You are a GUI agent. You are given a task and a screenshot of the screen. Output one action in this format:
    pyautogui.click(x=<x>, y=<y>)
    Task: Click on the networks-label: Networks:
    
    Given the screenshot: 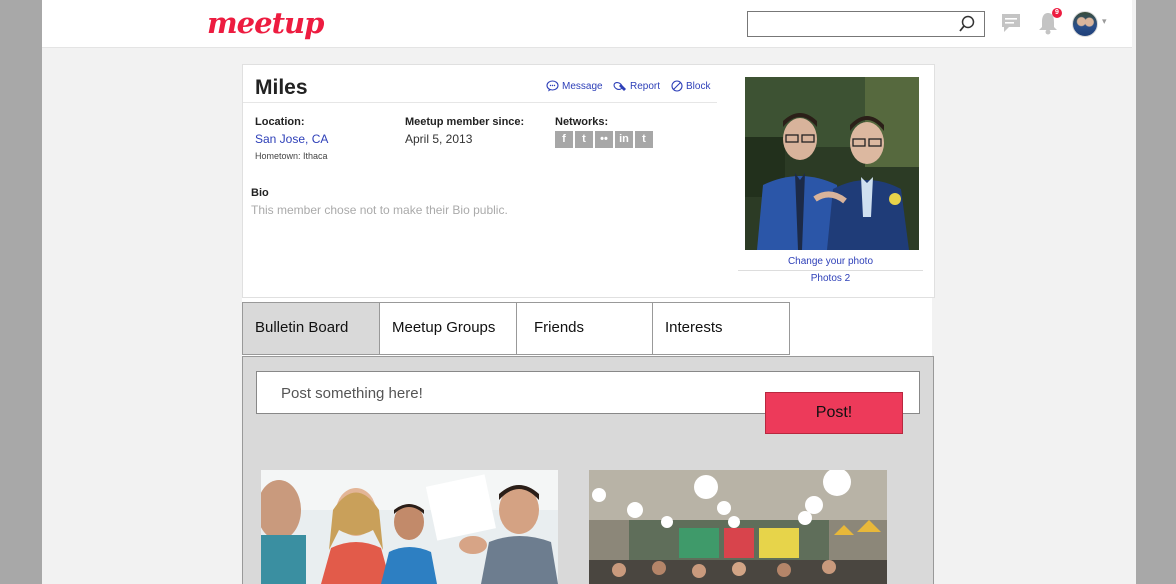 What is the action you would take?
    pyautogui.click(x=582, y=122)
    